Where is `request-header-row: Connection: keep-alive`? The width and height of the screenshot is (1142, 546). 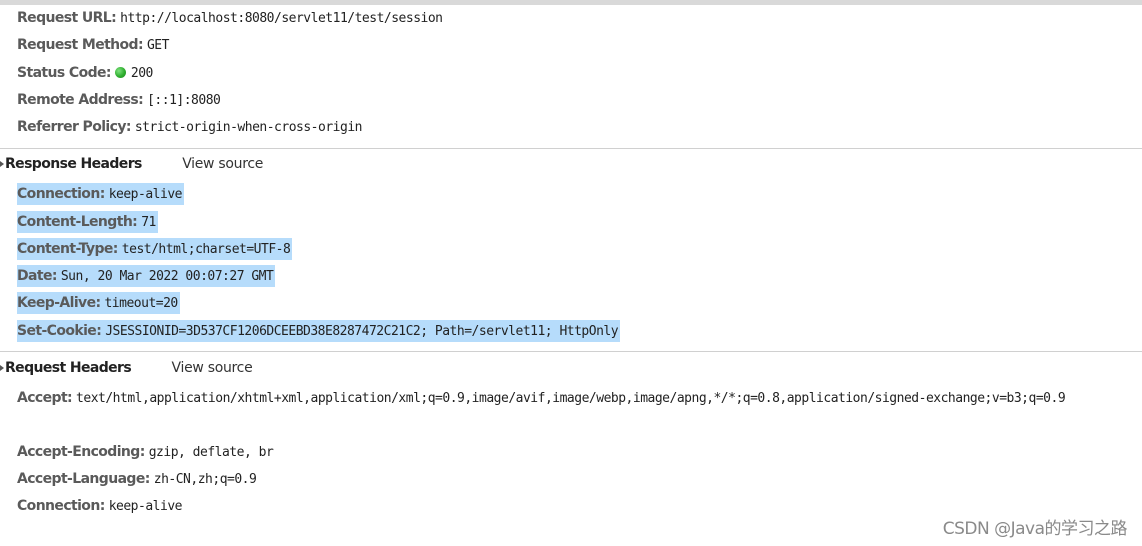 request-header-row: Connection: keep-alive is located at coordinates (99, 506).